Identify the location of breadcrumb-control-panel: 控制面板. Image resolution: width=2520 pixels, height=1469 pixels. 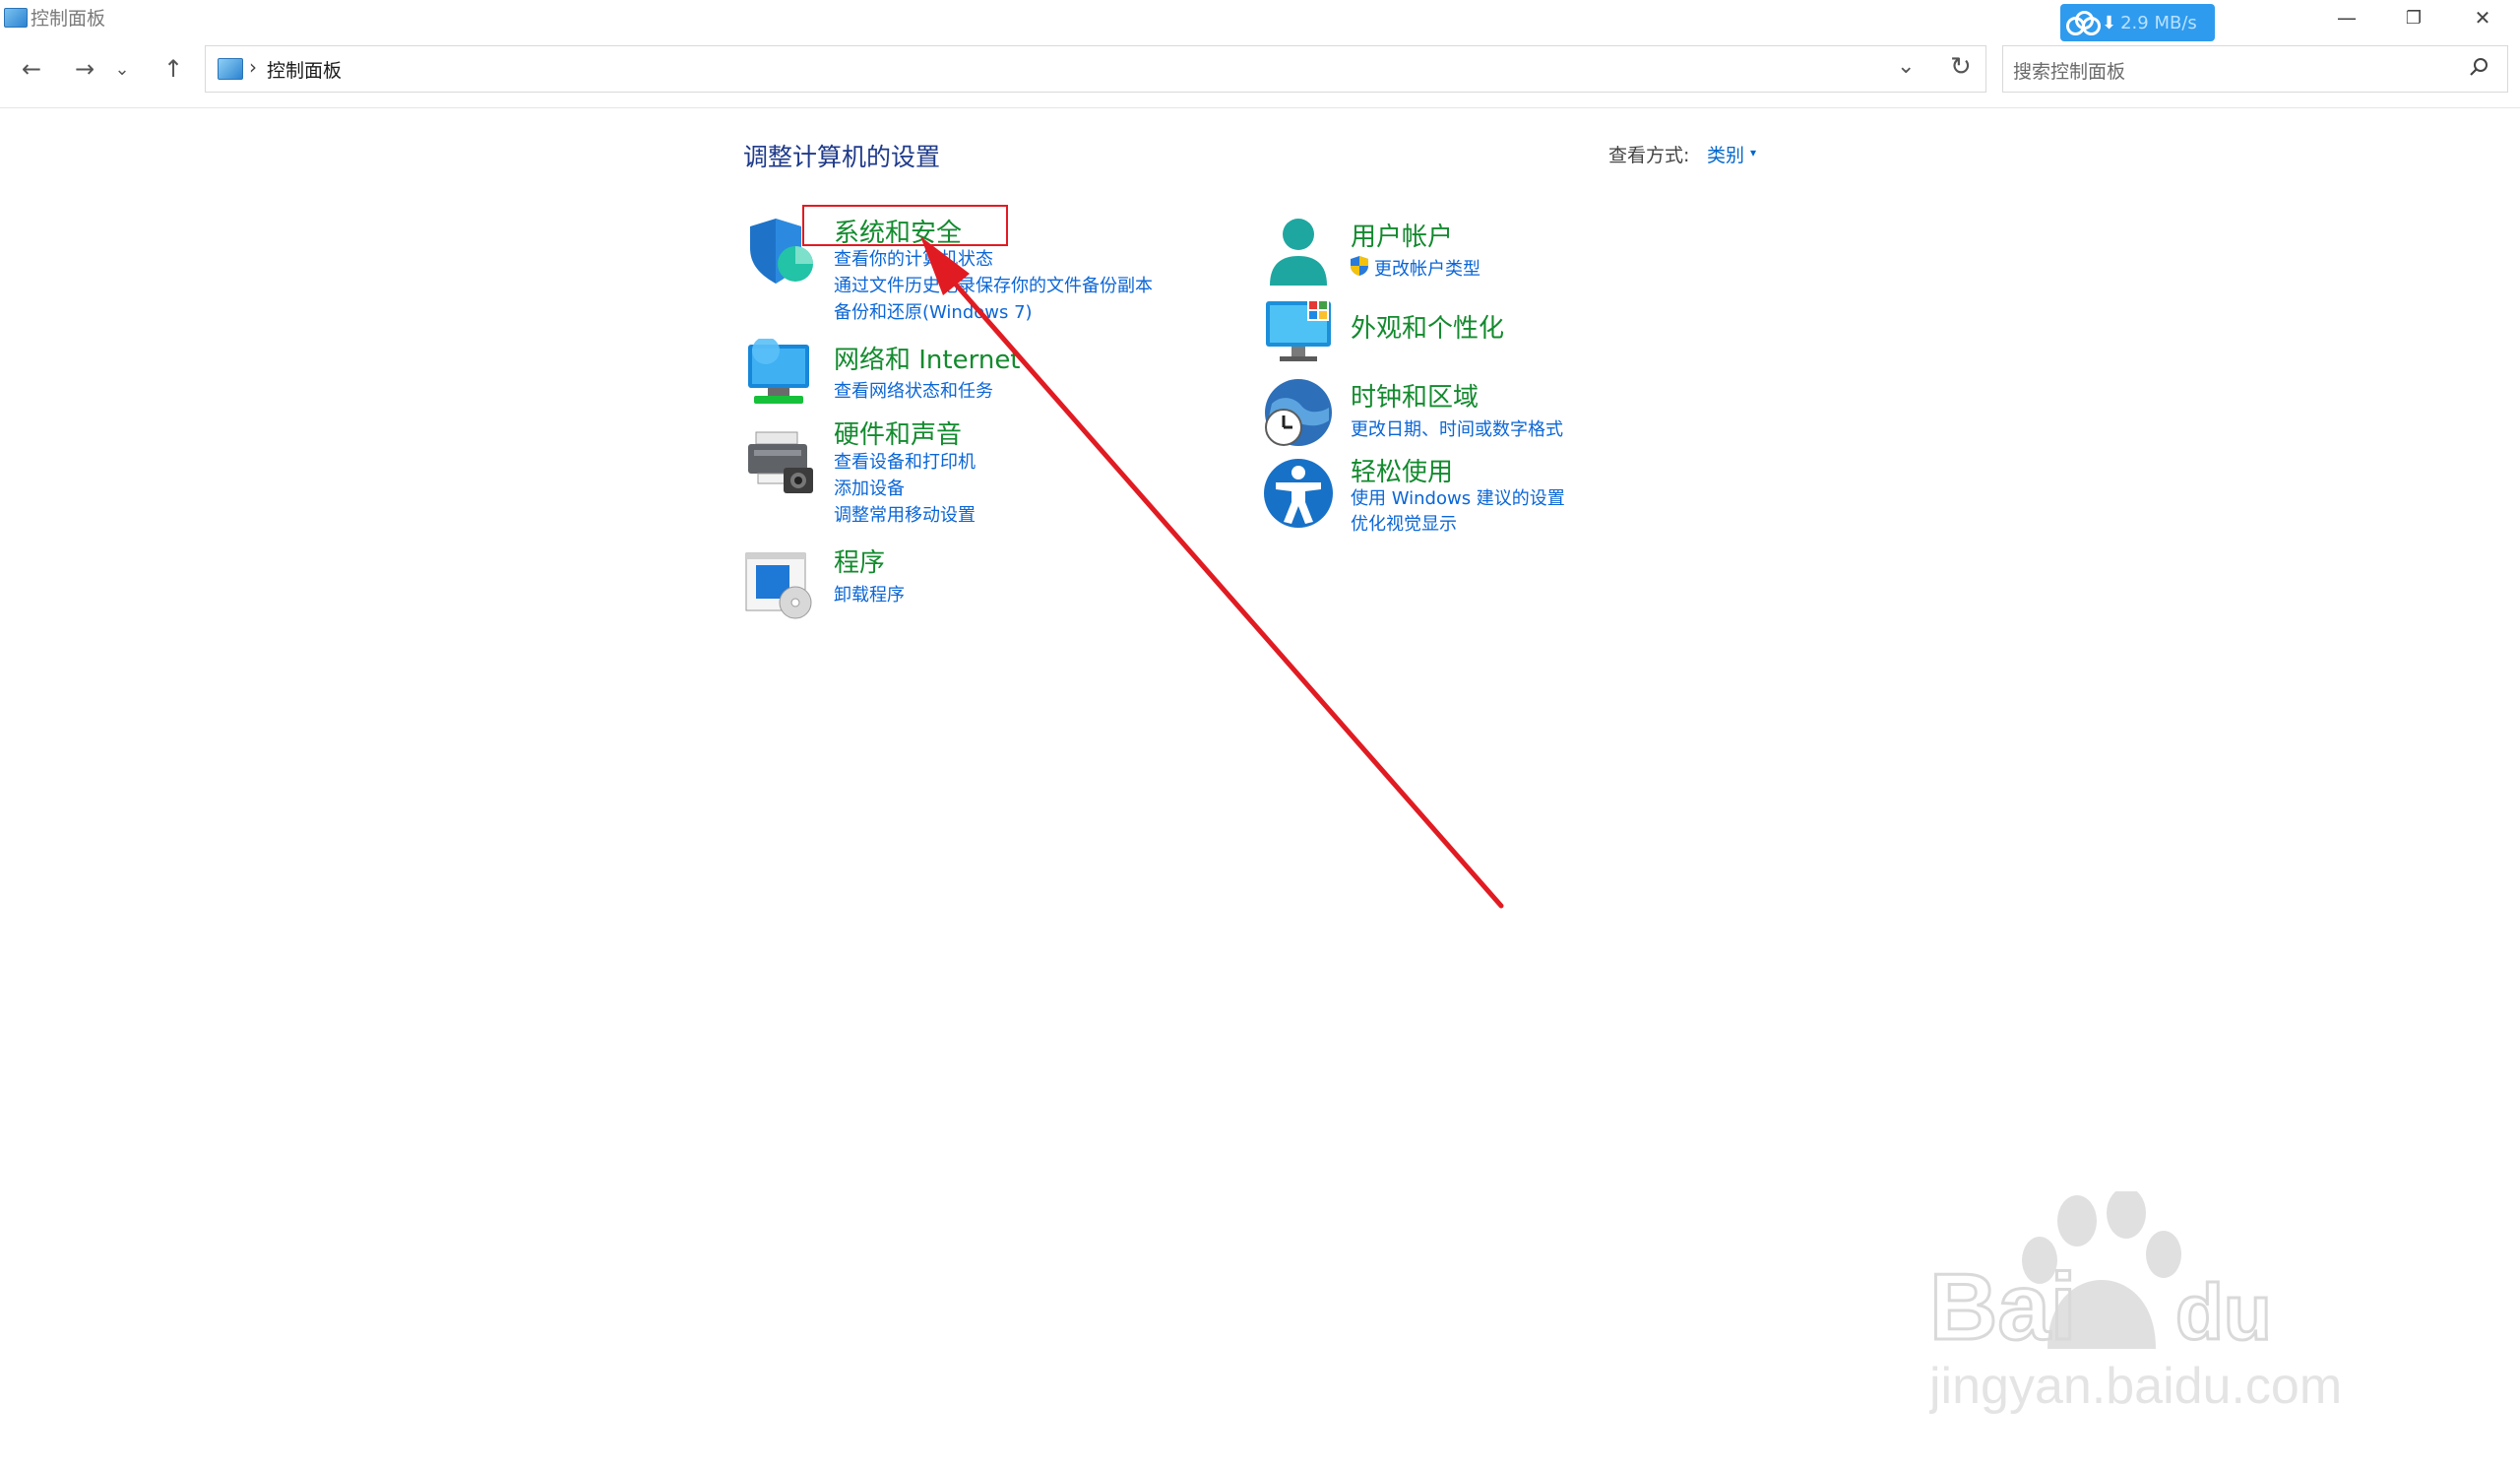
(304, 70).